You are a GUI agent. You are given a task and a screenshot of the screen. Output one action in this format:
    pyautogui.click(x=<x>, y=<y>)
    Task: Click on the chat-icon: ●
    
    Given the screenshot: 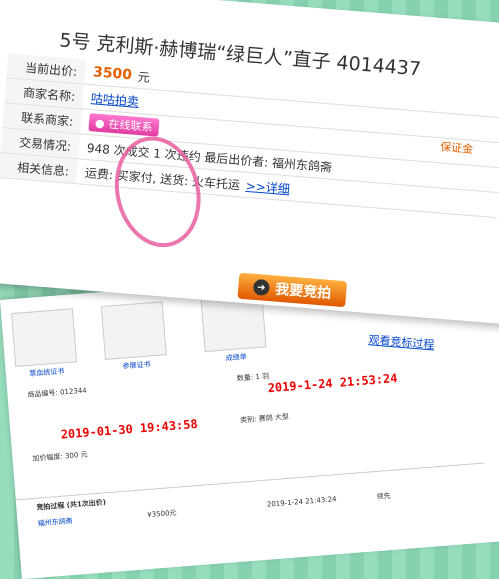 What is the action you would take?
    pyautogui.click(x=100, y=123)
    